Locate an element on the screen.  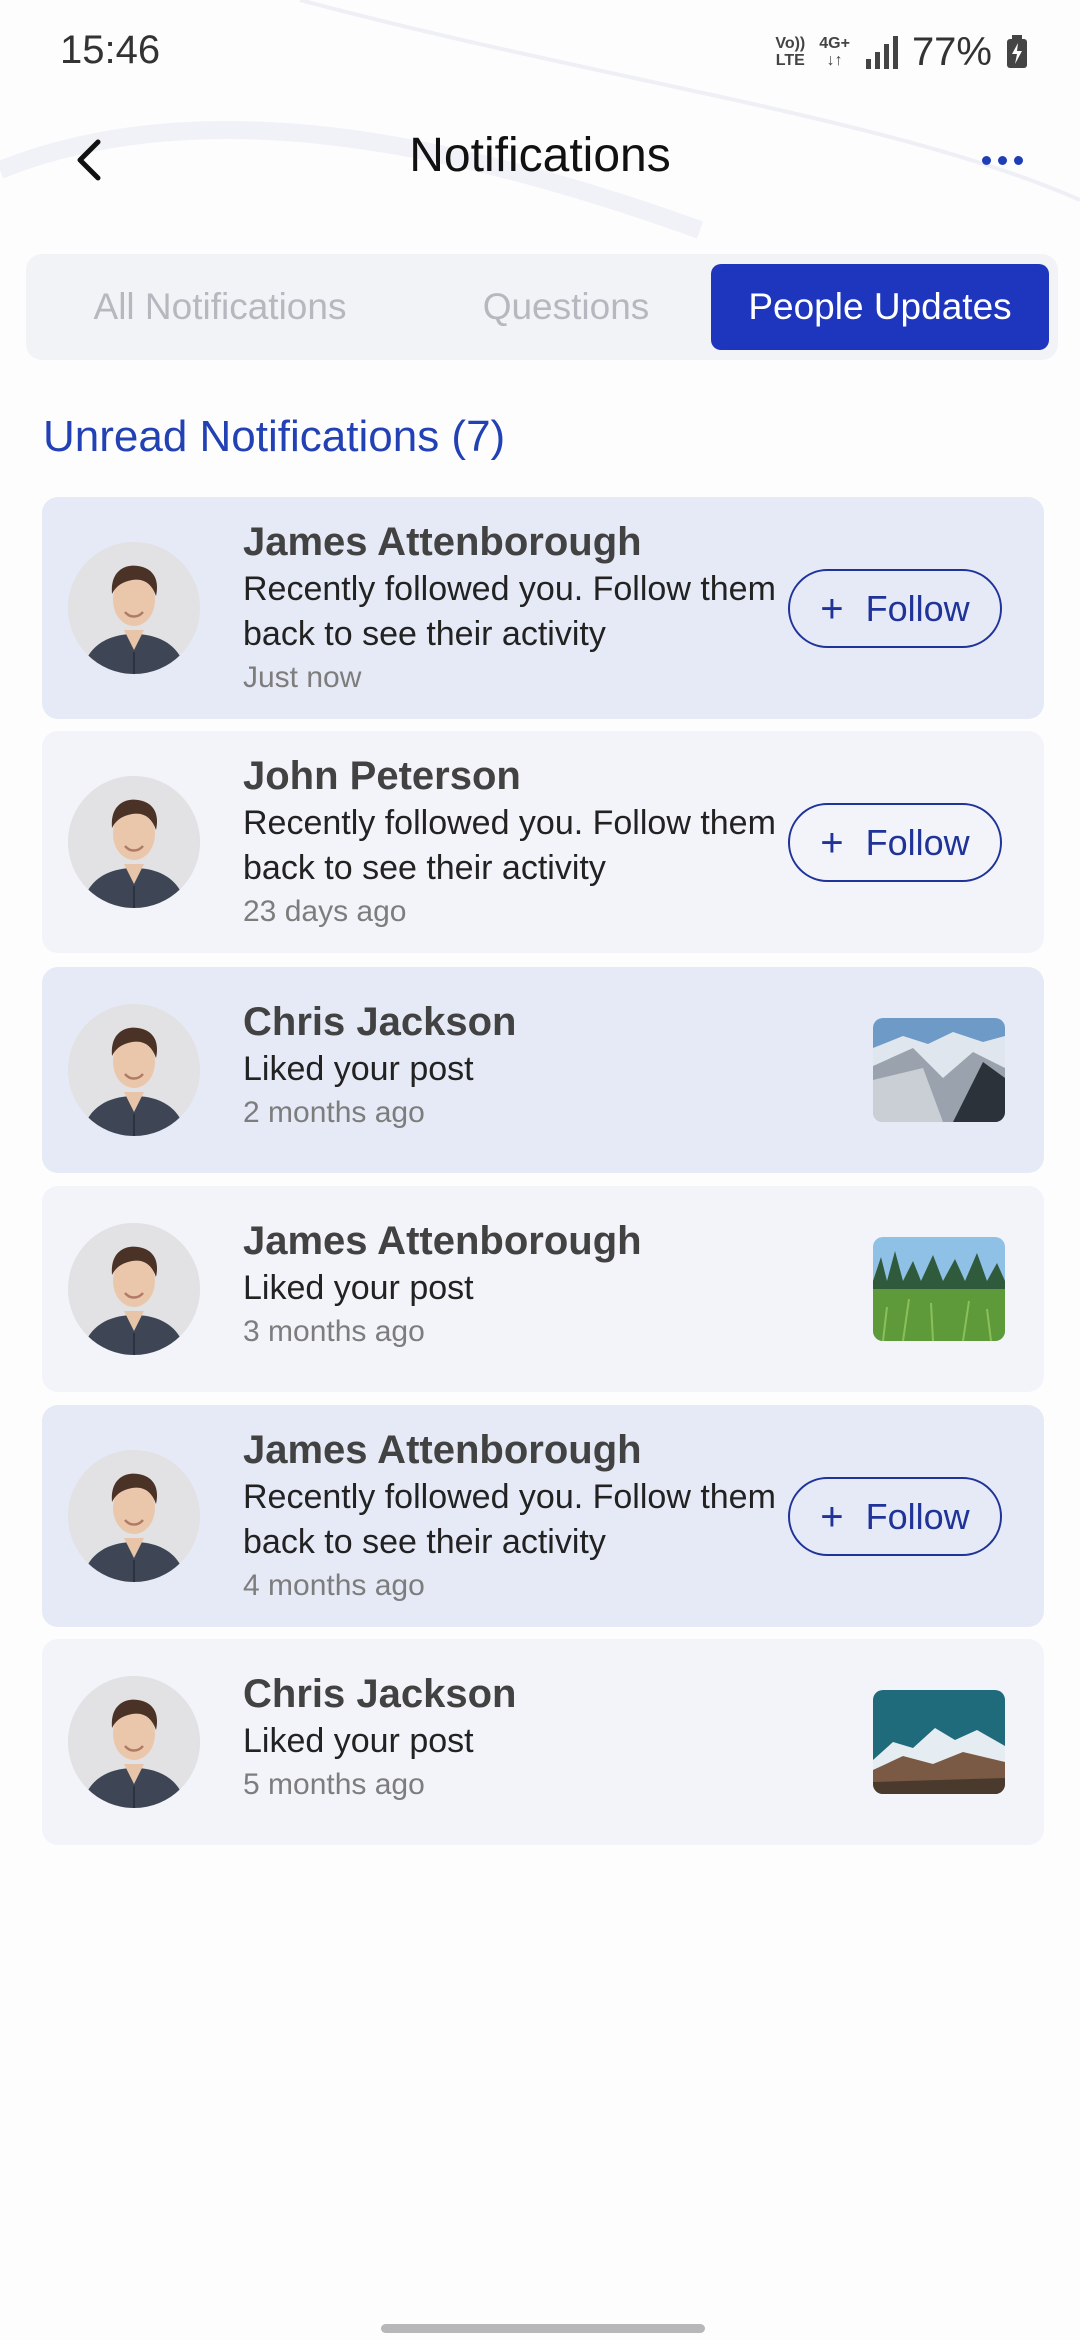
battery-charging-icon is located at coordinates (1017, 51).